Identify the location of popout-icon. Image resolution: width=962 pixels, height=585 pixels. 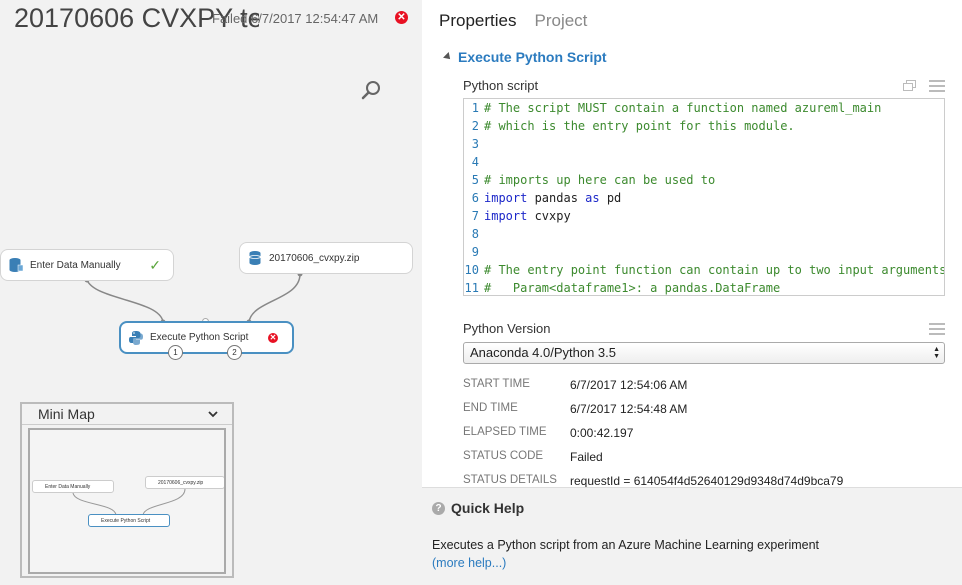
(909, 85).